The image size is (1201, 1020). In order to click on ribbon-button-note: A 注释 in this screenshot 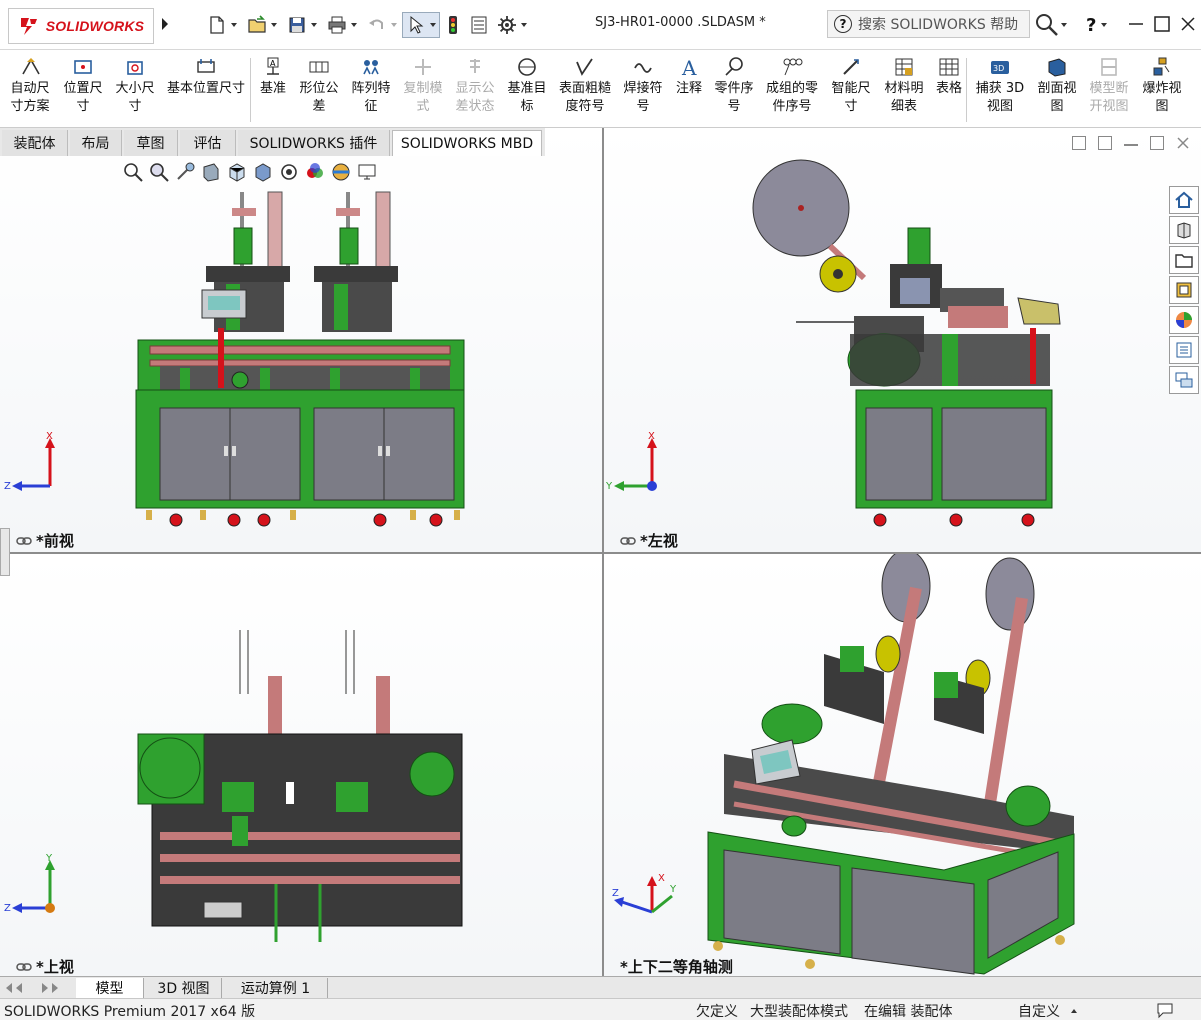, I will do `click(689, 90)`.